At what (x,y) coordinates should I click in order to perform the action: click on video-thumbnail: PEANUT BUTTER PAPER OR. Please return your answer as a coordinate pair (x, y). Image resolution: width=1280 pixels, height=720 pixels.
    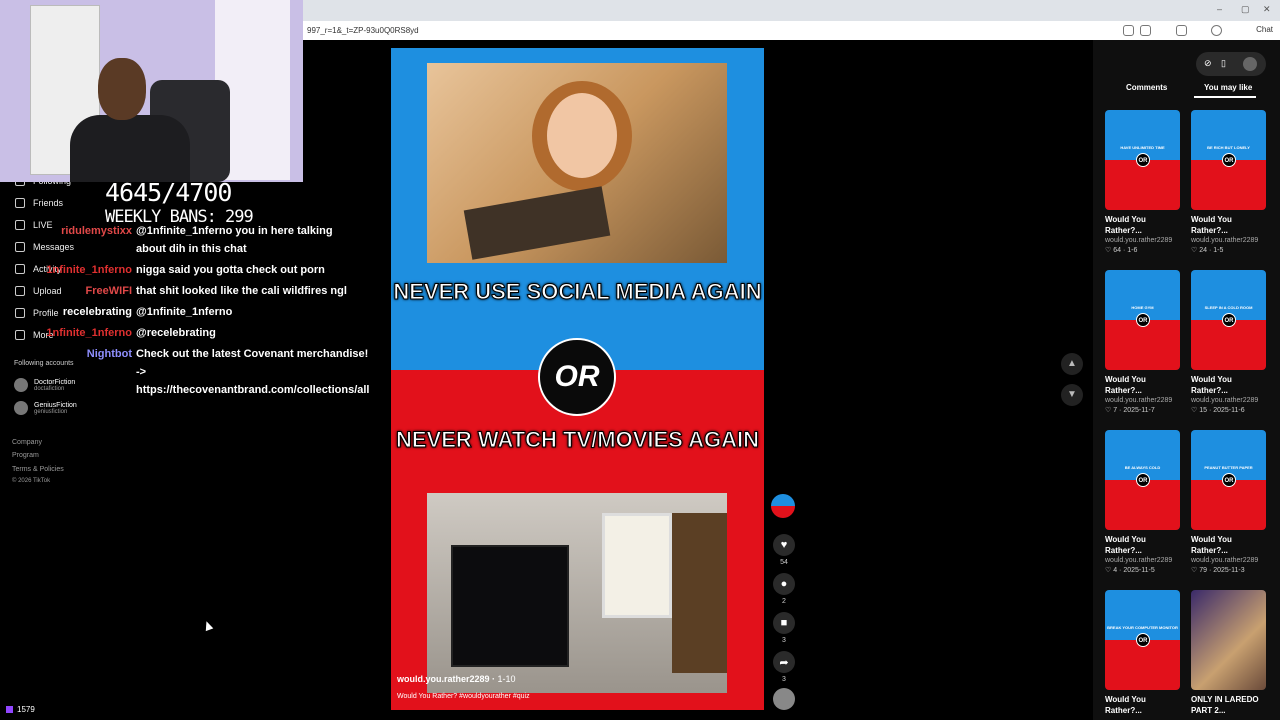
    Looking at the image, I should click on (1228, 480).